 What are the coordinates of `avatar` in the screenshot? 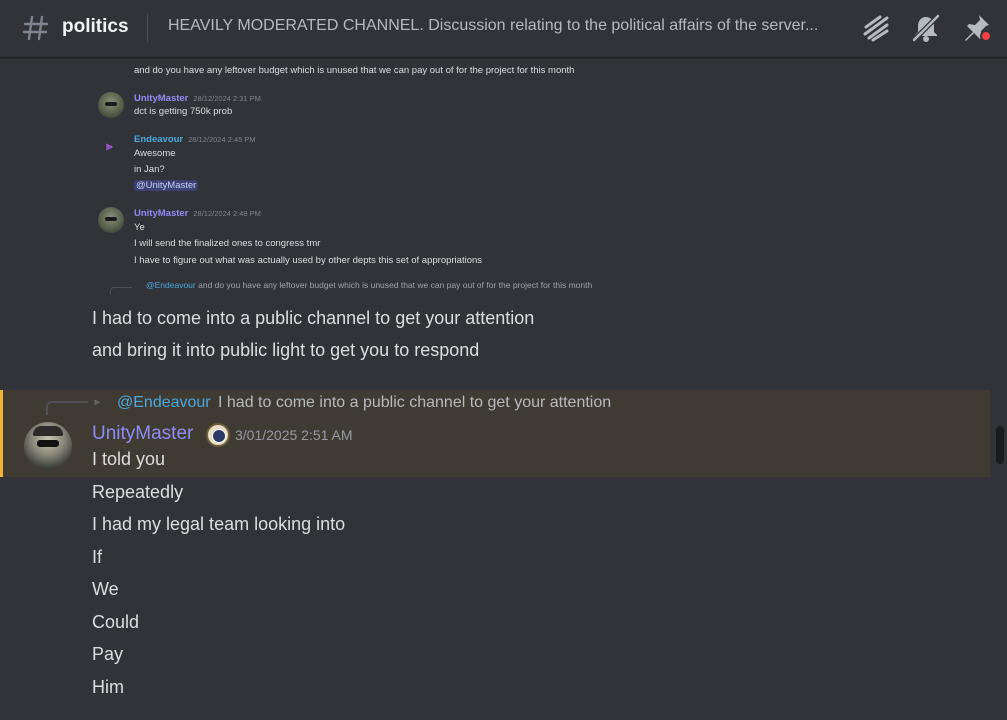 It's located at (48, 446).